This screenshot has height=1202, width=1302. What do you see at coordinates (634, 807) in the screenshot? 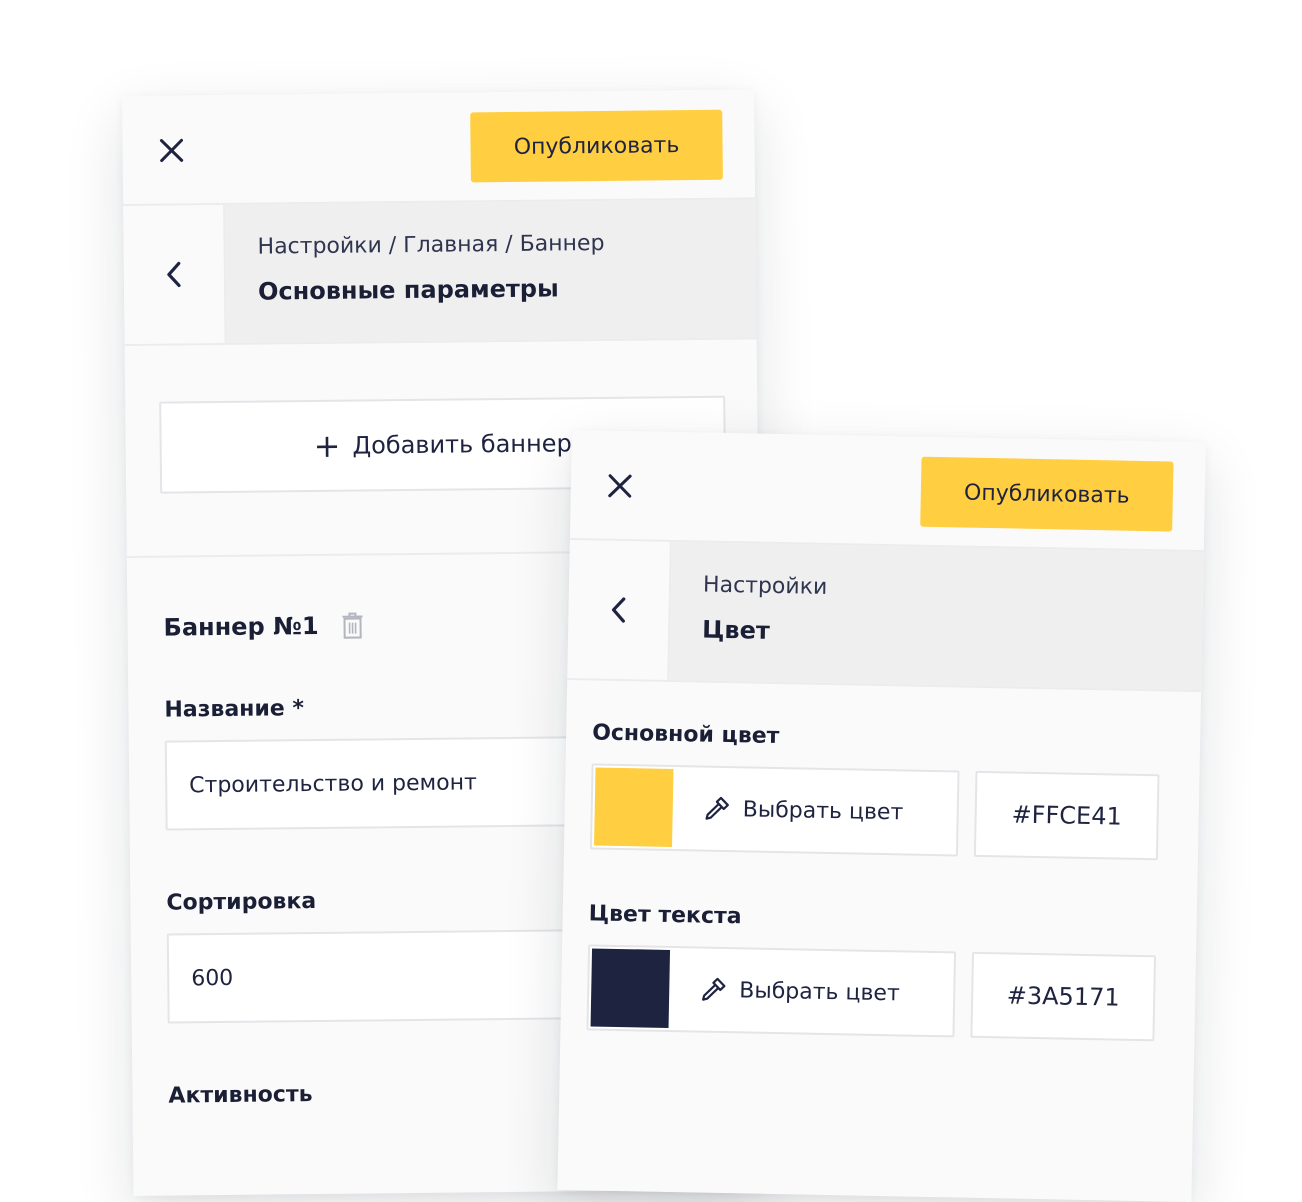
I see `main-color-swatch` at bounding box center [634, 807].